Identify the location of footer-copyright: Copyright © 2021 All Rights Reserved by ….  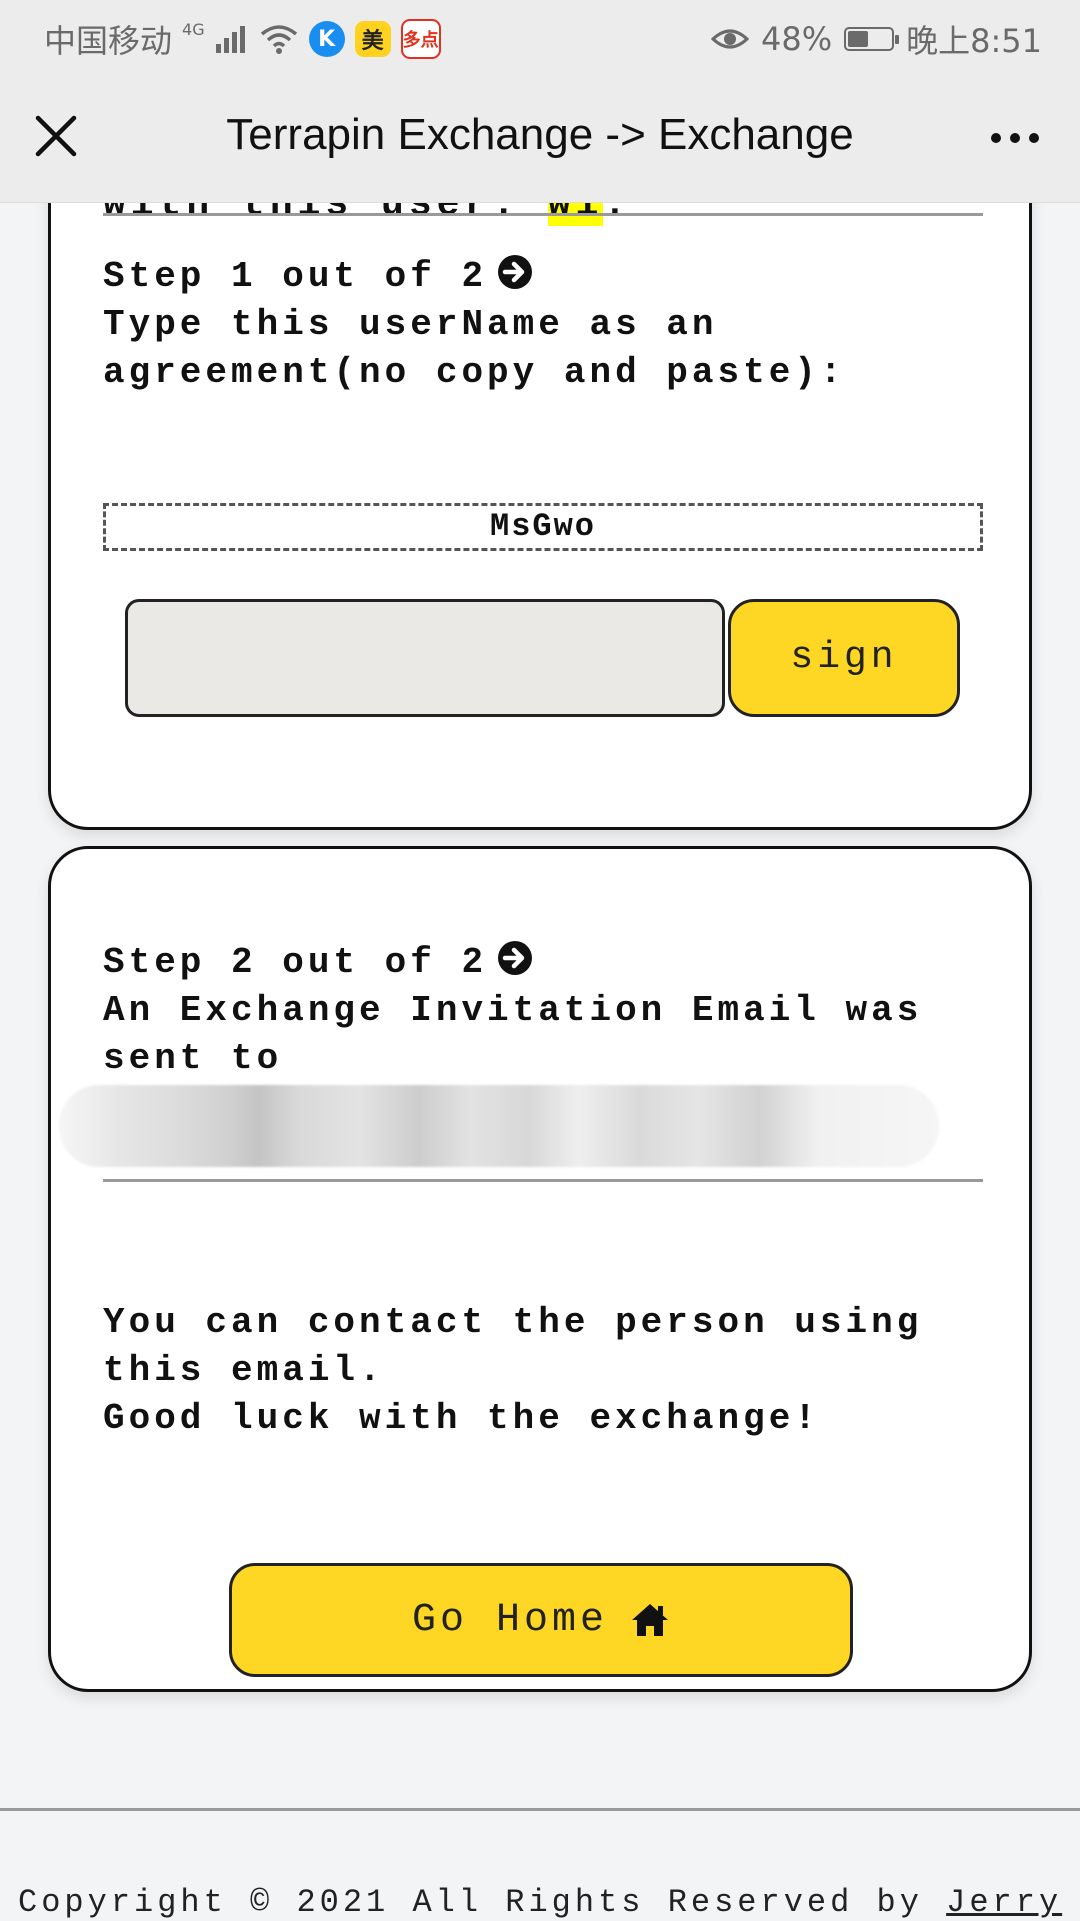
(540, 1902).